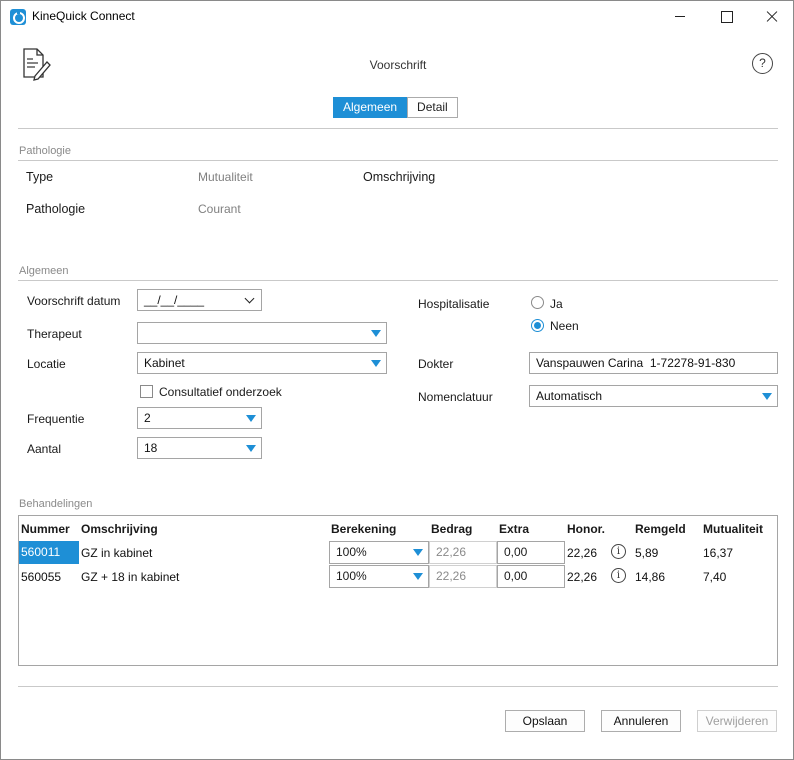 The height and width of the screenshot is (760, 794). What do you see at coordinates (545, 721) in the screenshot?
I see `save-button: Opslaan` at bounding box center [545, 721].